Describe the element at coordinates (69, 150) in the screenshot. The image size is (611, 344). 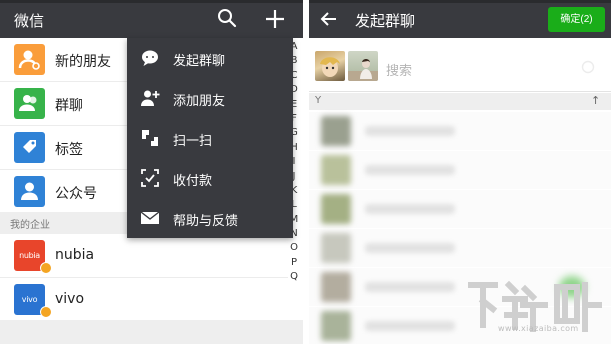
I see `contact-label: 标签` at that location.